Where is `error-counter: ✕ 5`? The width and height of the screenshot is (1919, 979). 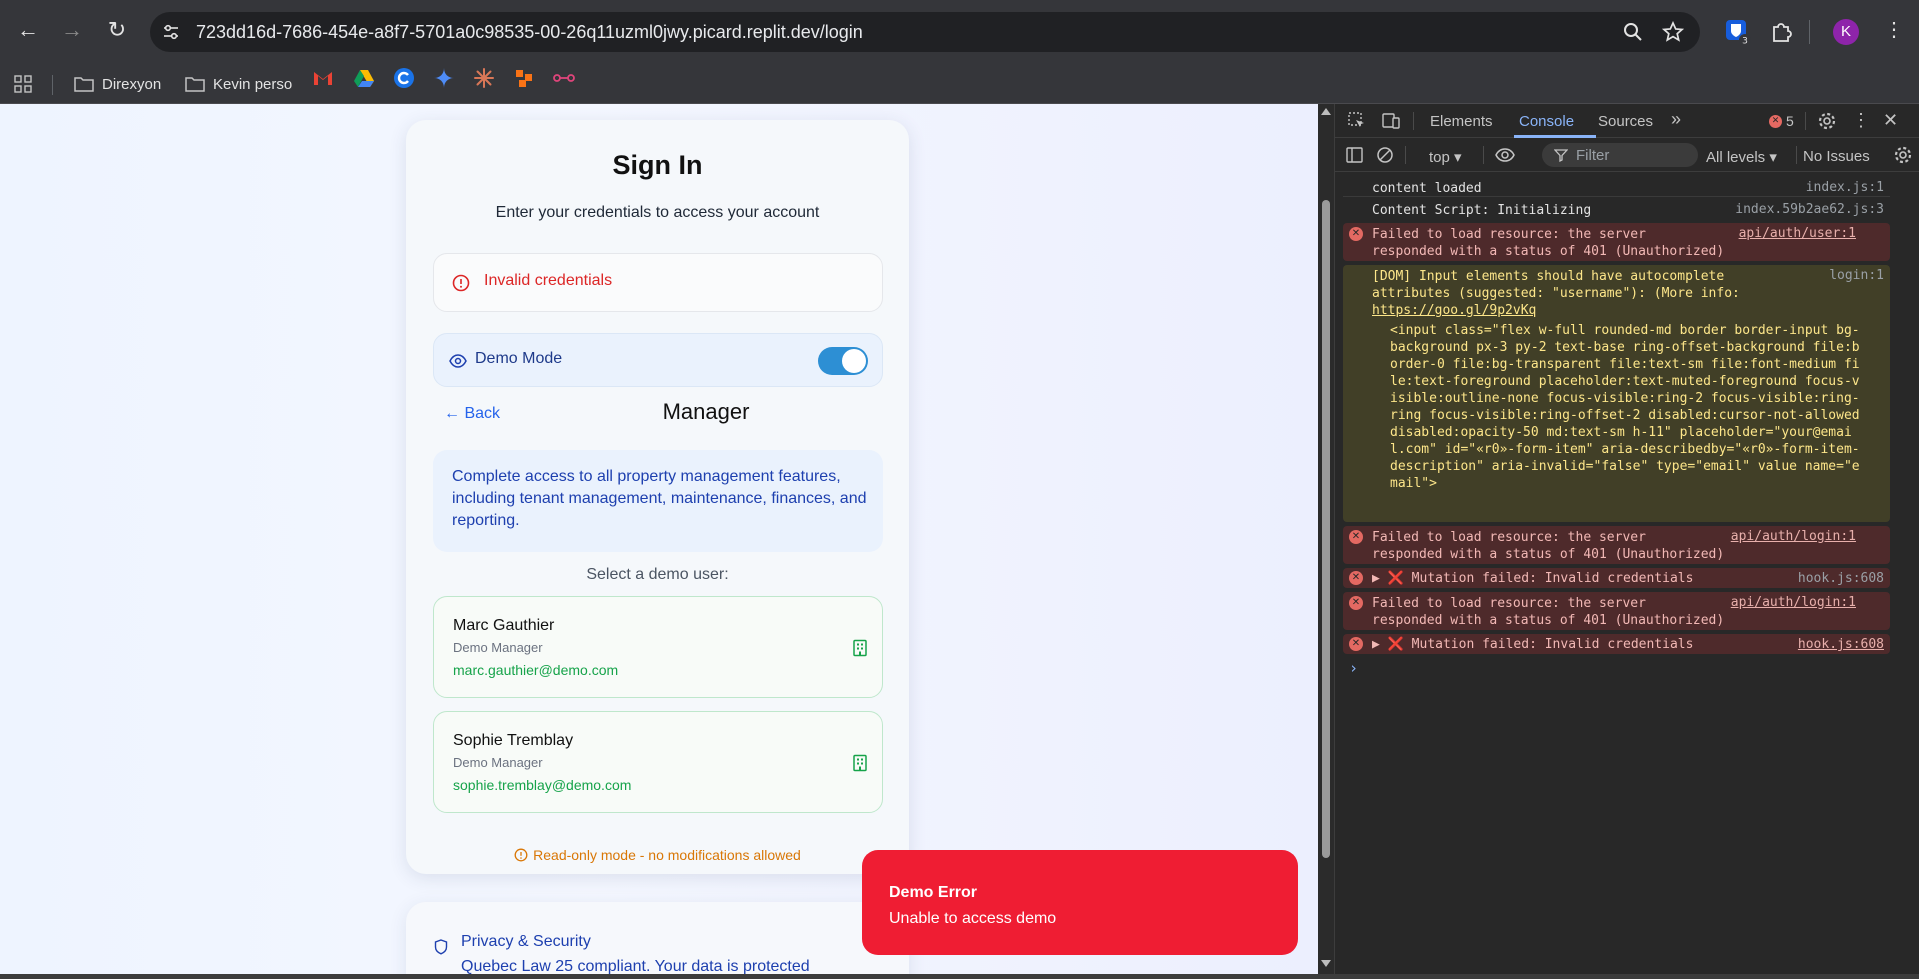
error-counter: ✕ 5 is located at coordinates (1781, 121).